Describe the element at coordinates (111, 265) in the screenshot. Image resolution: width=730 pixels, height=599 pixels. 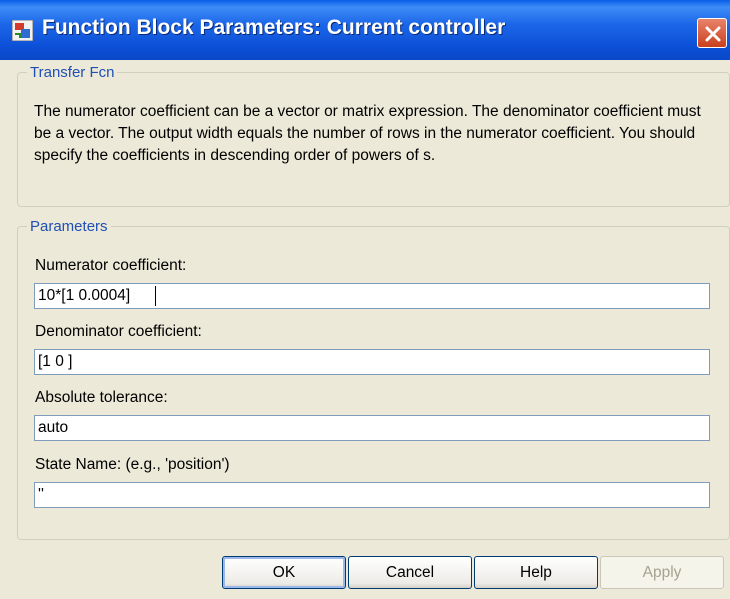
I see `numerator-label: Numerator coefficient:` at that location.